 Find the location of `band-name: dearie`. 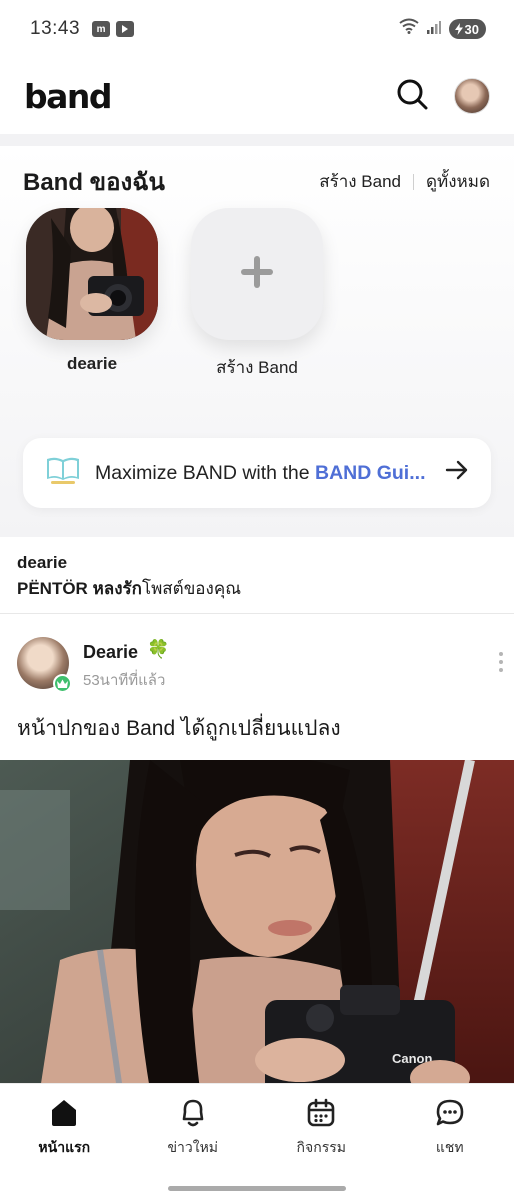

band-name: dearie is located at coordinates (92, 363).